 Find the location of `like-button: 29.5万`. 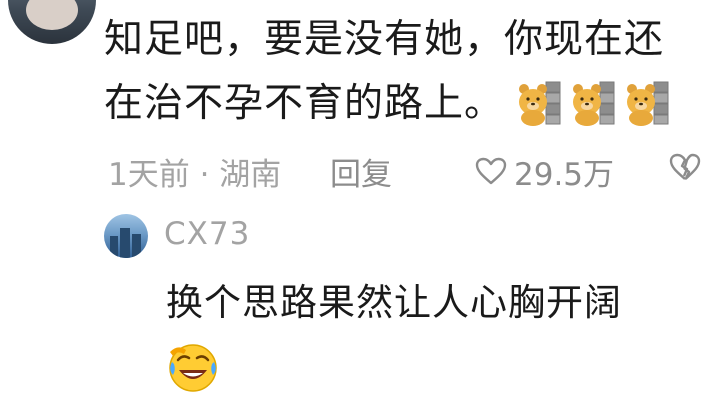

like-button: 29.5万 is located at coordinates (544, 171).